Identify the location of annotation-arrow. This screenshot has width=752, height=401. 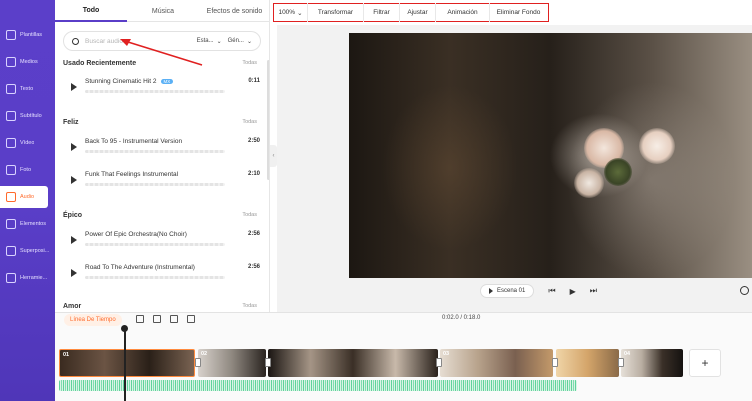
(161, 52).